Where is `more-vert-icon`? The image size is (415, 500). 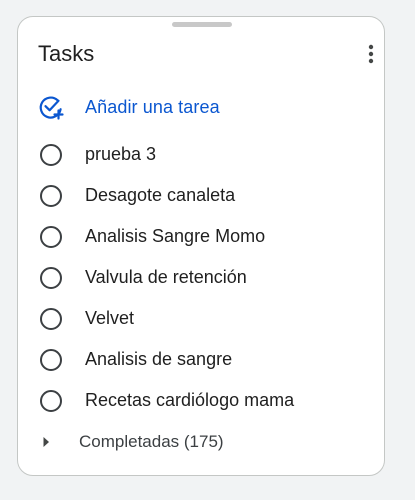 more-vert-icon is located at coordinates (371, 54).